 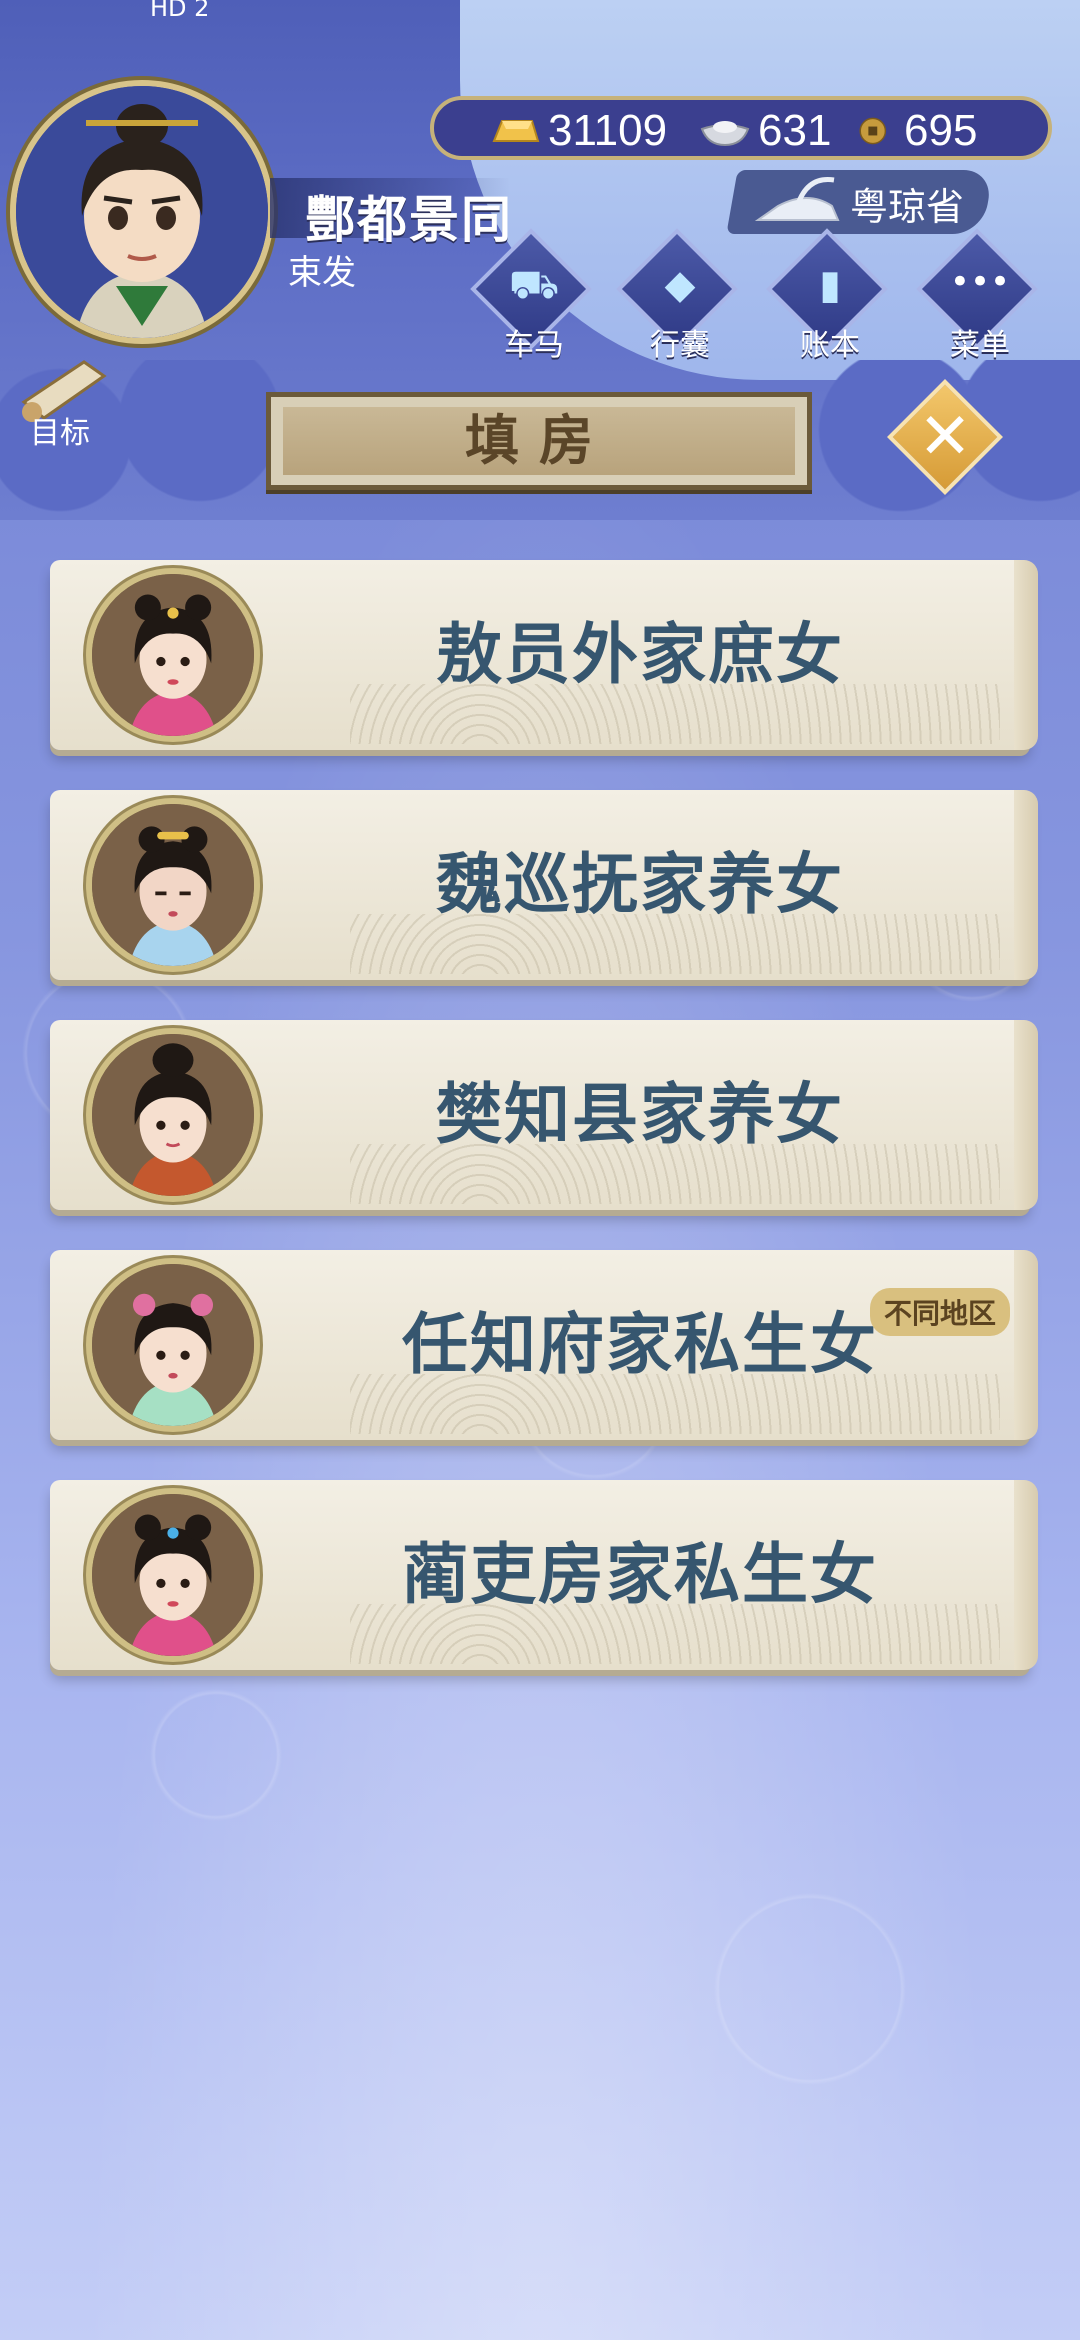 I want to click on carriage-label: 车马, so click(x=534, y=345).